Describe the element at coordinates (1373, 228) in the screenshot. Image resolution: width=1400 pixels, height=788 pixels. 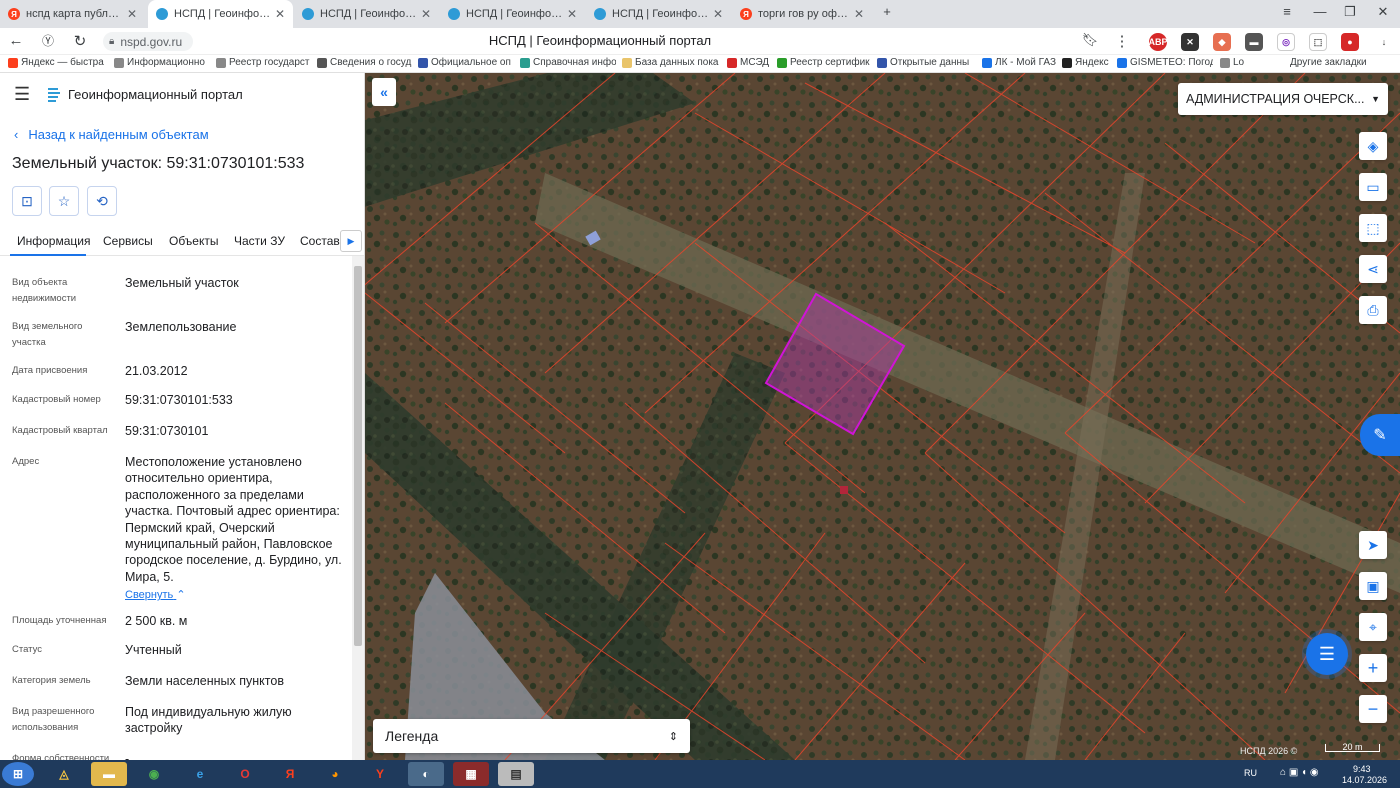
I see `select-area-icon: ⬚` at that location.